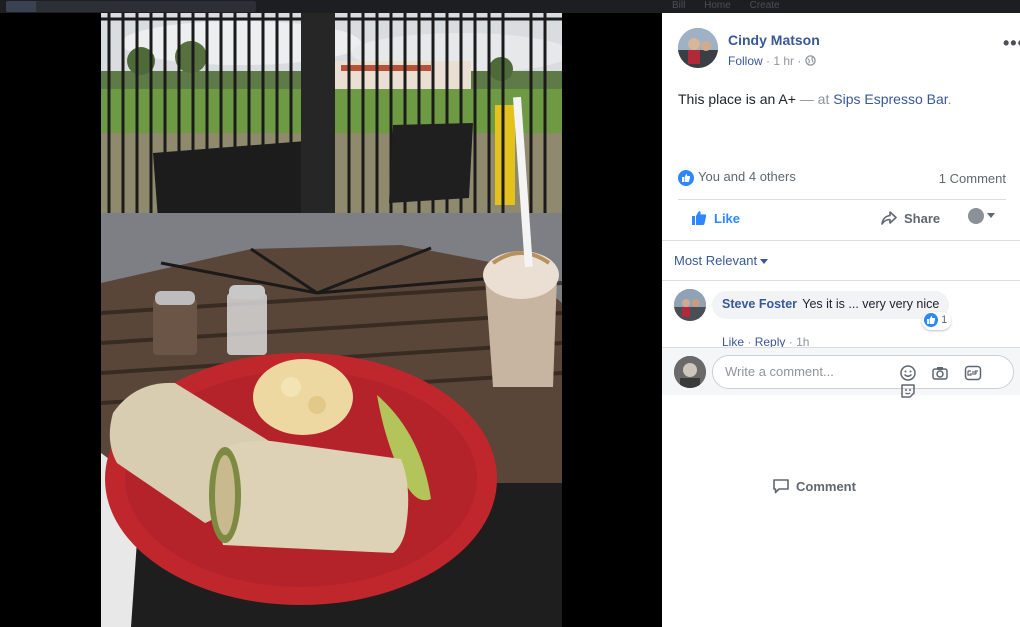 This screenshot has width=1020, height=627. Describe the element at coordinates (922, 218) in the screenshot. I see `share-button-label: Share` at that location.